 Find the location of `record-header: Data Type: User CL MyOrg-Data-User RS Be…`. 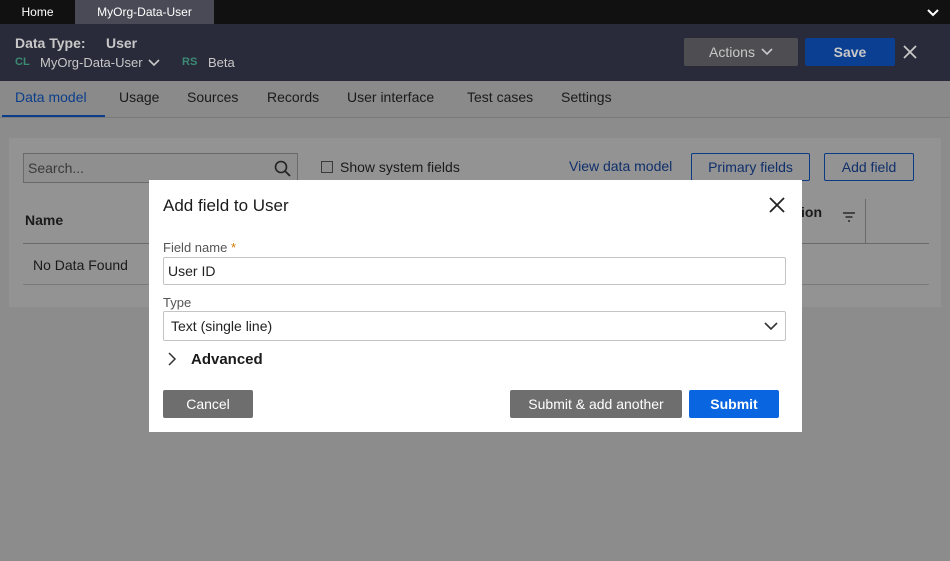

record-header: Data Type: User CL MyOrg-Data-User RS Be… is located at coordinates (475, 52).